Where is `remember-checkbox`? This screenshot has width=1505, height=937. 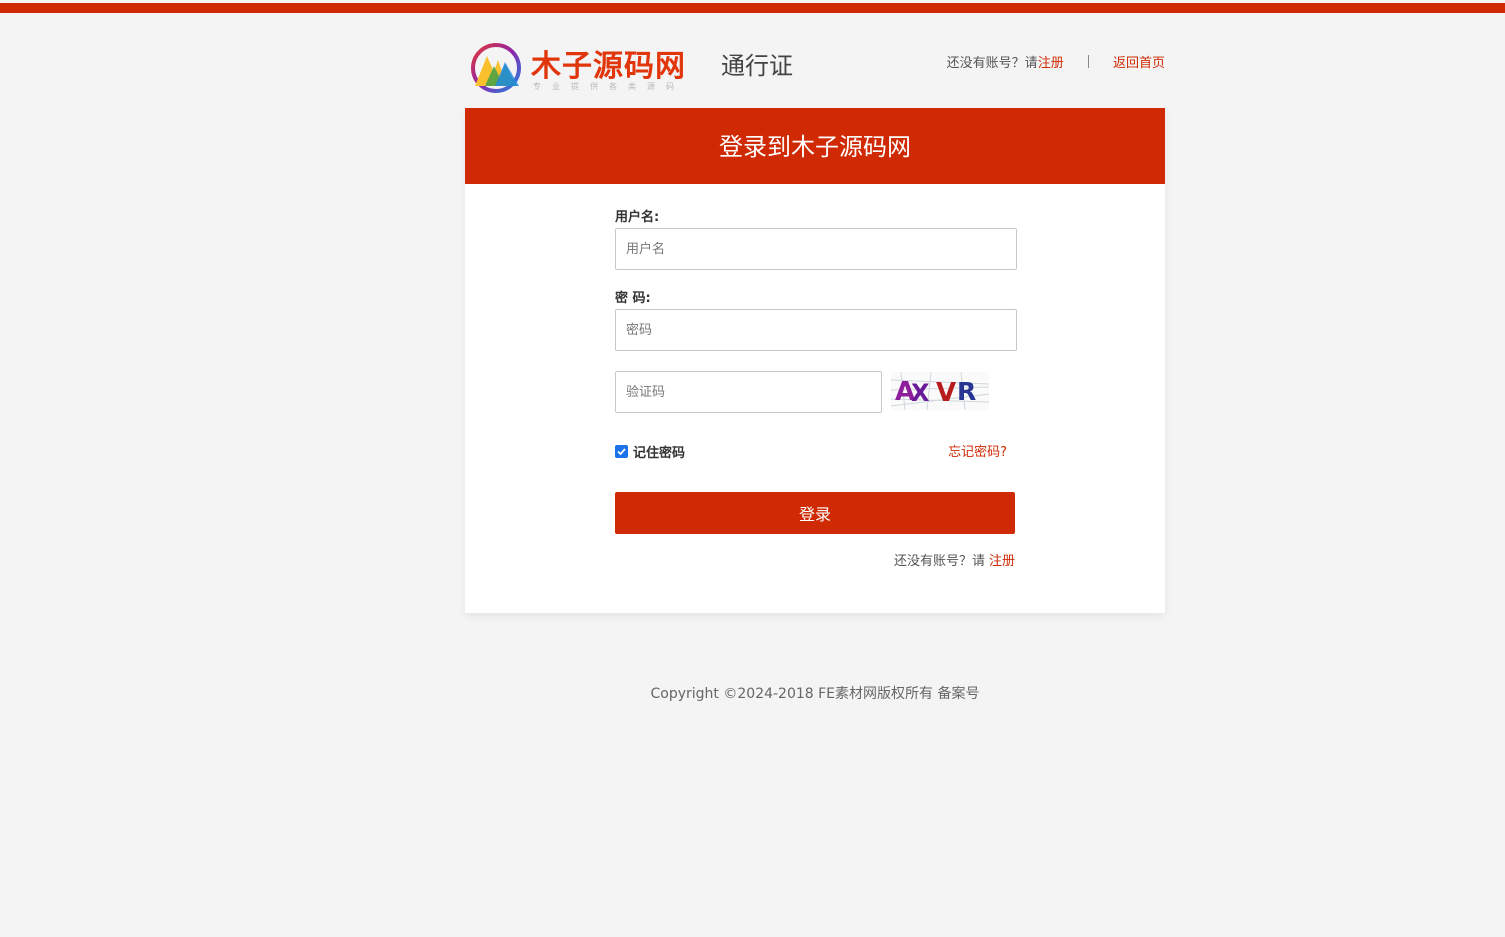 remember-checkbox is located at coordinates (621, 451).